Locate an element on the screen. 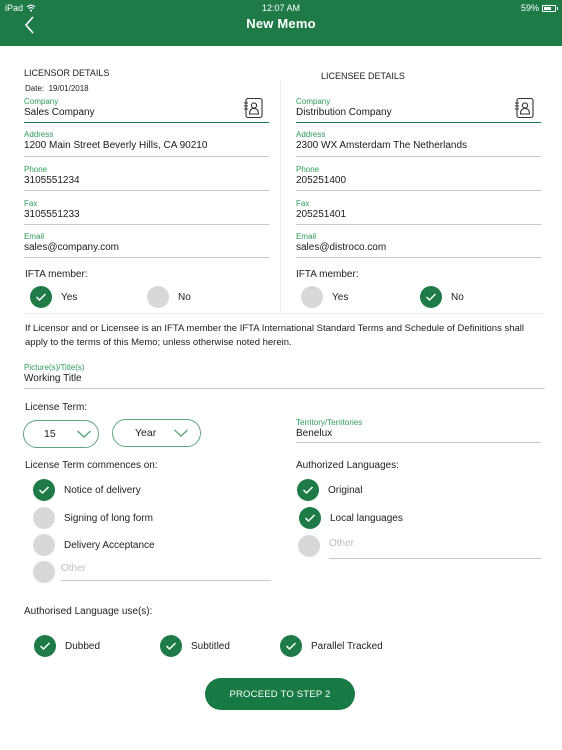 Image resolution: width=562 pixels, height=750 pixels. licensor-ifta-no: No is located at coordinates (169, 297).